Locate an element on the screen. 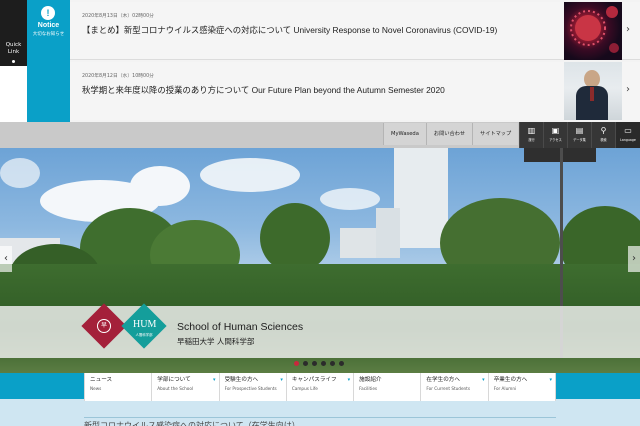 This screenshot has height=426, width=640. nav-label-jp: 施設紹介 is located at coordinates (370, 380).